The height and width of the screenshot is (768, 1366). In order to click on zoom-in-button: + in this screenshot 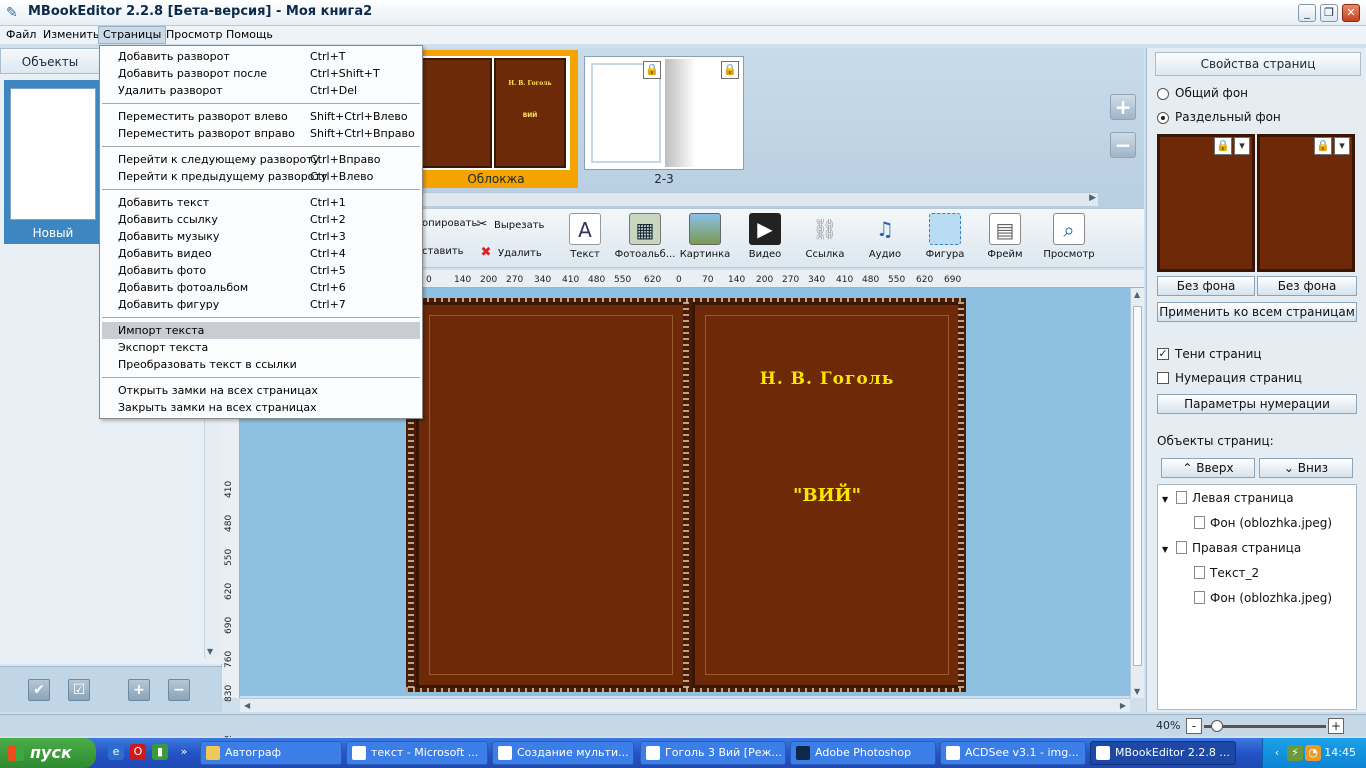, I will do `click(1336, 726)`.